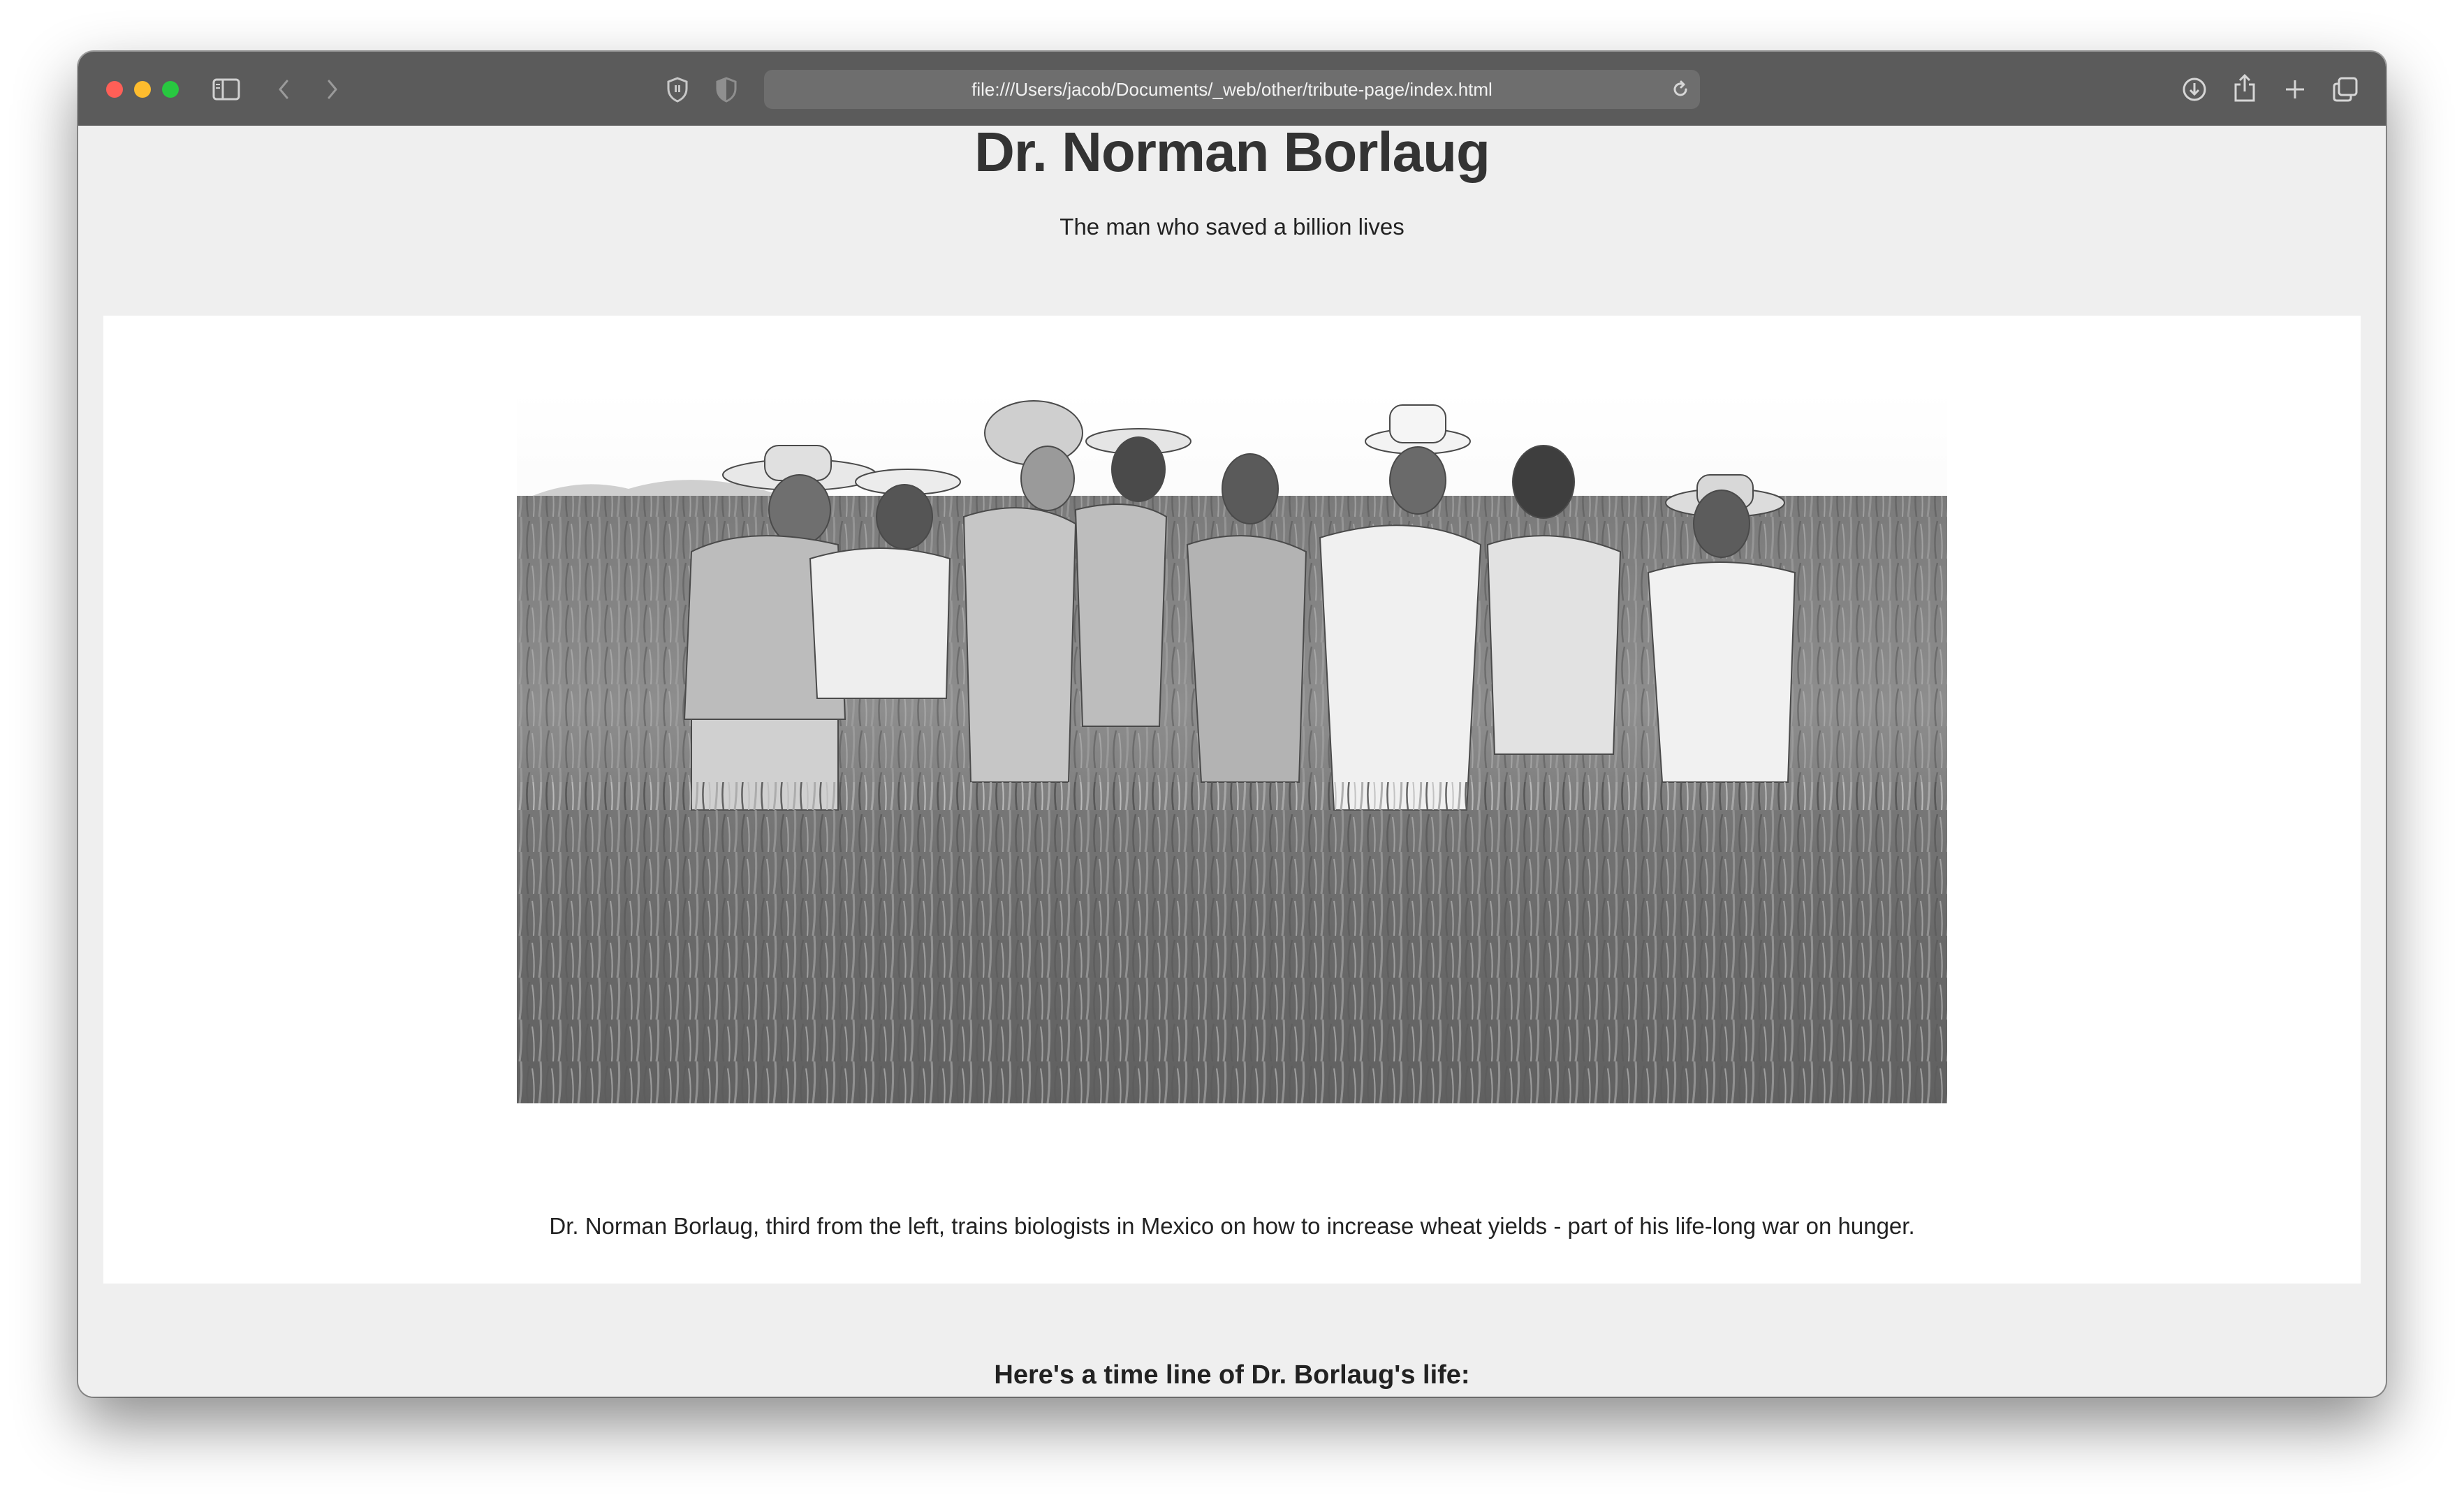 Image resolution: width=2464 pixels, height=1500 pixels. What do you see at coordinates (2295, 89) in the screenshot?
I see `plus-icon` at bounding box center [2295, 89].